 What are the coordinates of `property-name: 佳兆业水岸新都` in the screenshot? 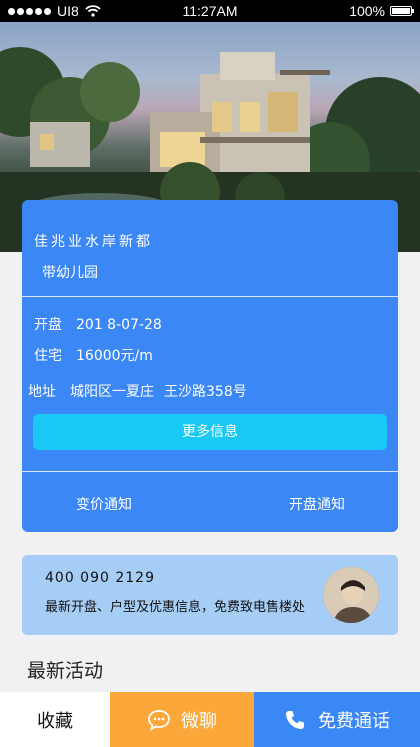 It's located at (93, 242).